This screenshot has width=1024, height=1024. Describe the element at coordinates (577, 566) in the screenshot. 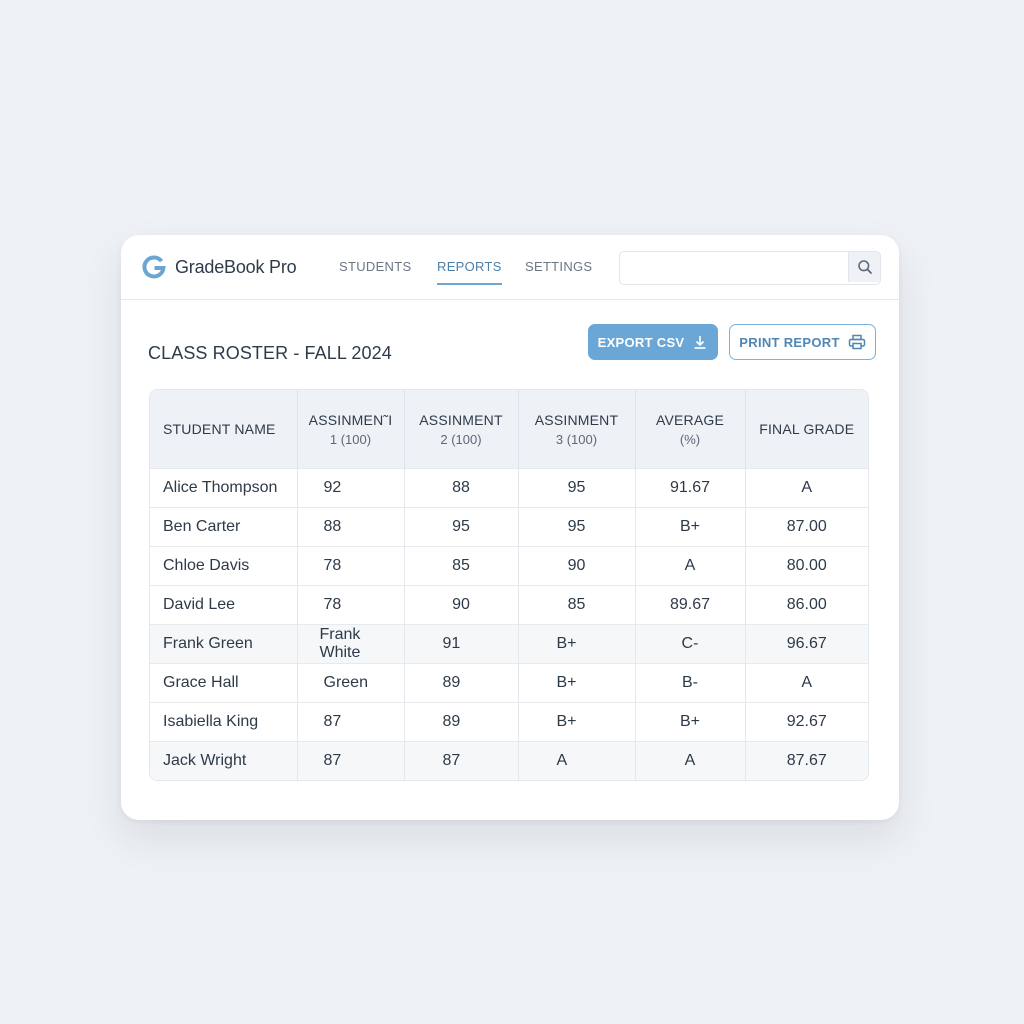

I see `cell-assignment-3: 90` at that location.